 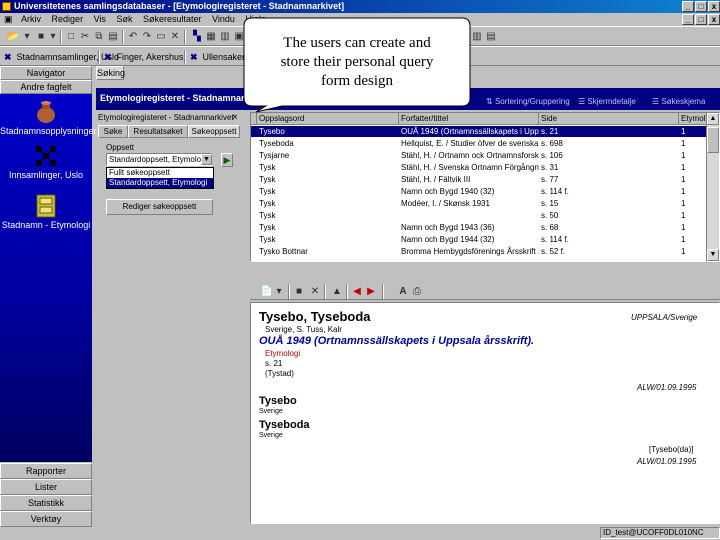 What do you see at coordinates (477, 36) in the screenshot?
I see `tile-vertical-icon: ▥` at bounding box center [477, 36].